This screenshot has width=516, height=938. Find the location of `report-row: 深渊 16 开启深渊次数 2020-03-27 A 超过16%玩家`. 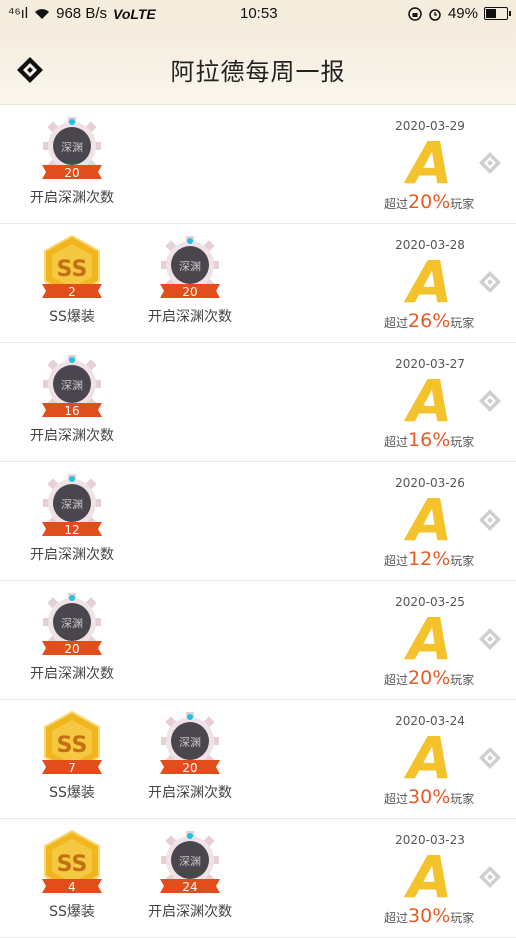

report-row: 深渊 16 开启深渊次数 2020-03-27 A 超过16%玩家 is located at coordinates (258, 402).